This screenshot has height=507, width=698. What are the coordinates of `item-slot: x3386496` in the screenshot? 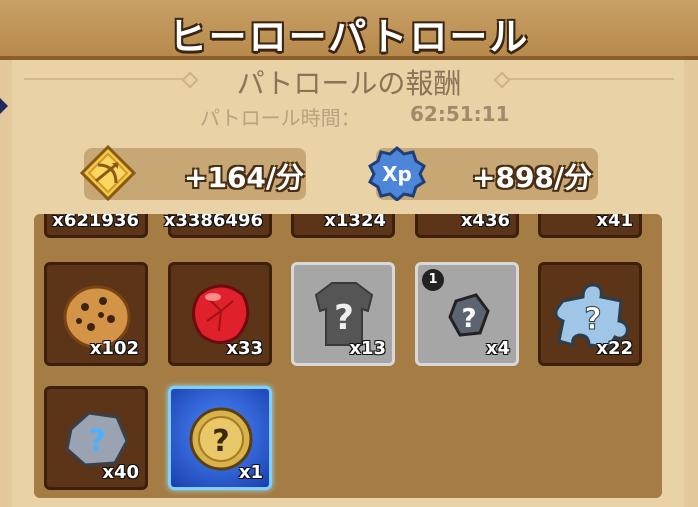 It's located at (218, 226).